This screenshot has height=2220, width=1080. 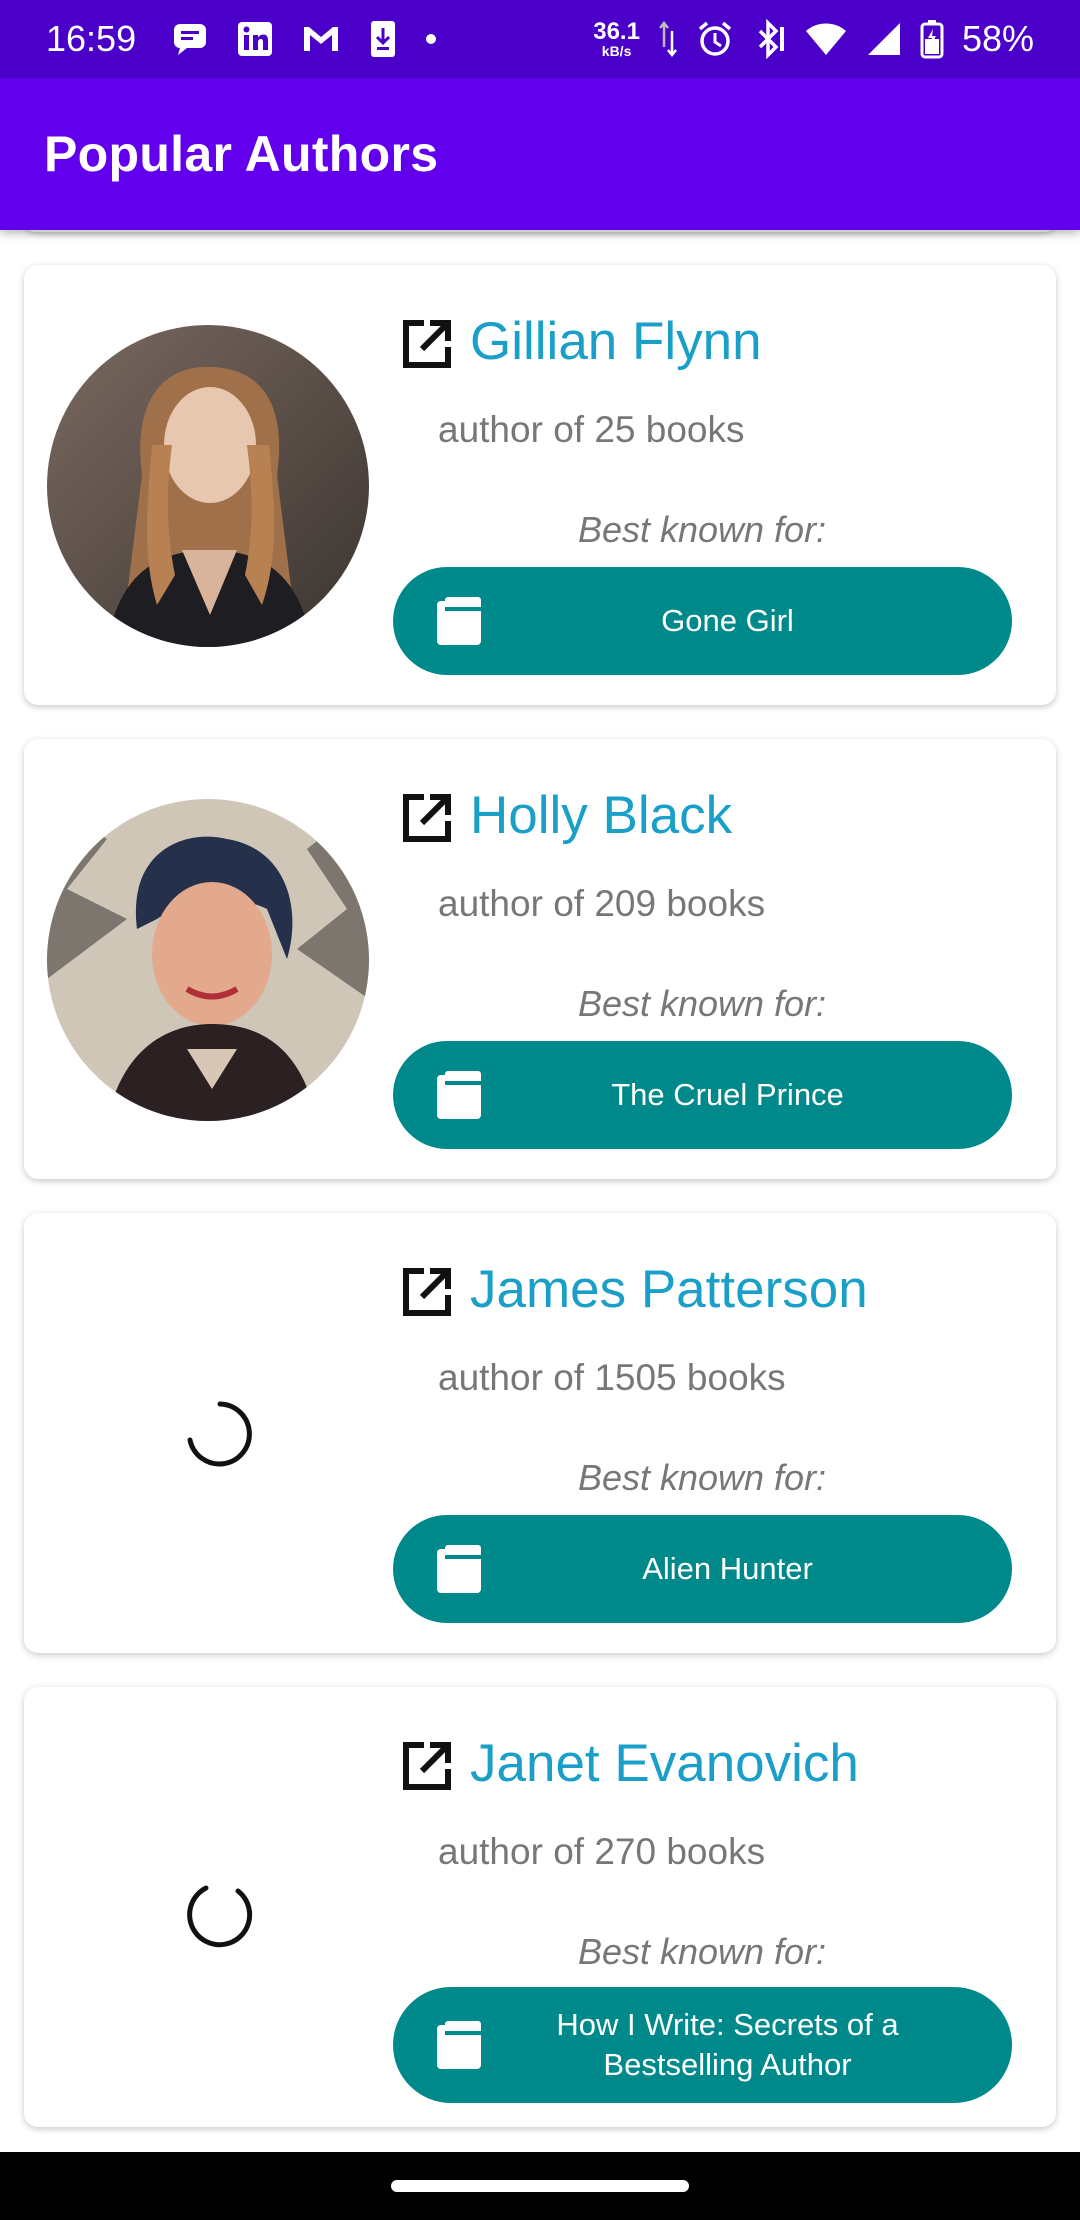 I want to click on book-count: author of 1505 books, so click(x=612, y=1377).